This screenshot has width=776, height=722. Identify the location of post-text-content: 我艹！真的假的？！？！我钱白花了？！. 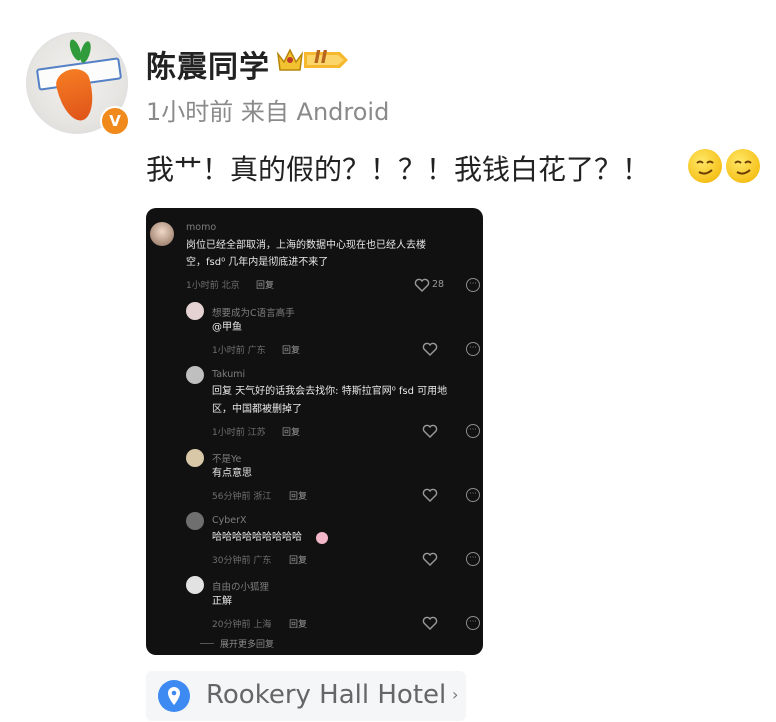
(398, 169).